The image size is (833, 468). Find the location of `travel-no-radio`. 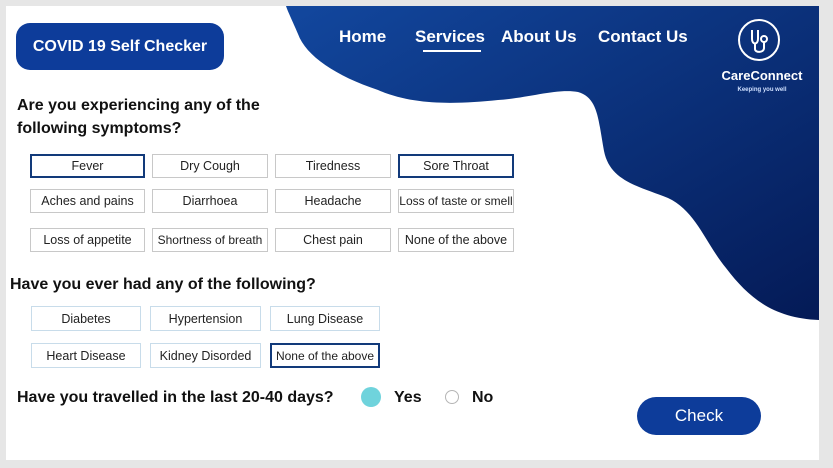

travel-no-radio is located at coordinates (452, 397).